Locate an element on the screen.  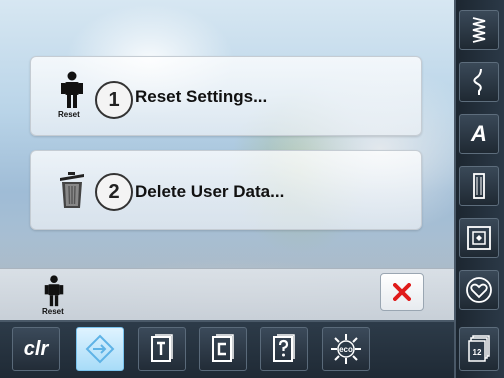
eco-icon: eco is located at coordinates (346, 349).